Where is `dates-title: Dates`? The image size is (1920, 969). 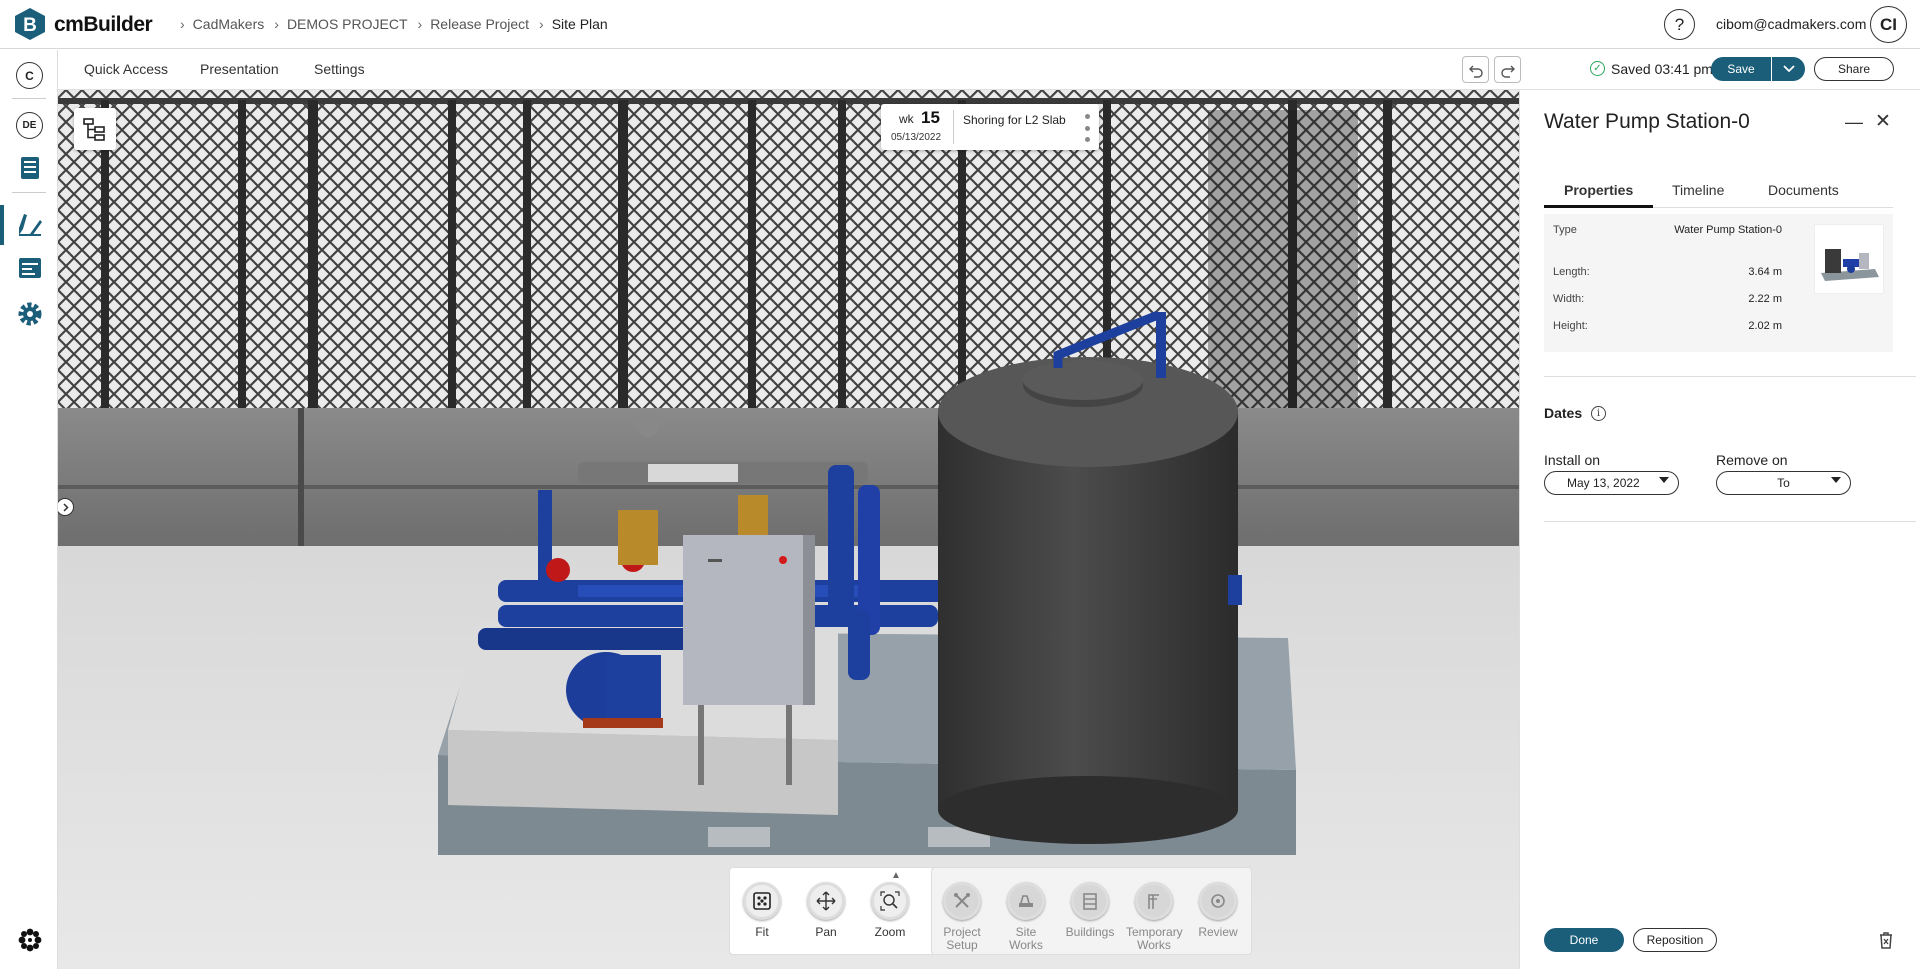 dates-title: Dates is located at coordinates (1563, 413).